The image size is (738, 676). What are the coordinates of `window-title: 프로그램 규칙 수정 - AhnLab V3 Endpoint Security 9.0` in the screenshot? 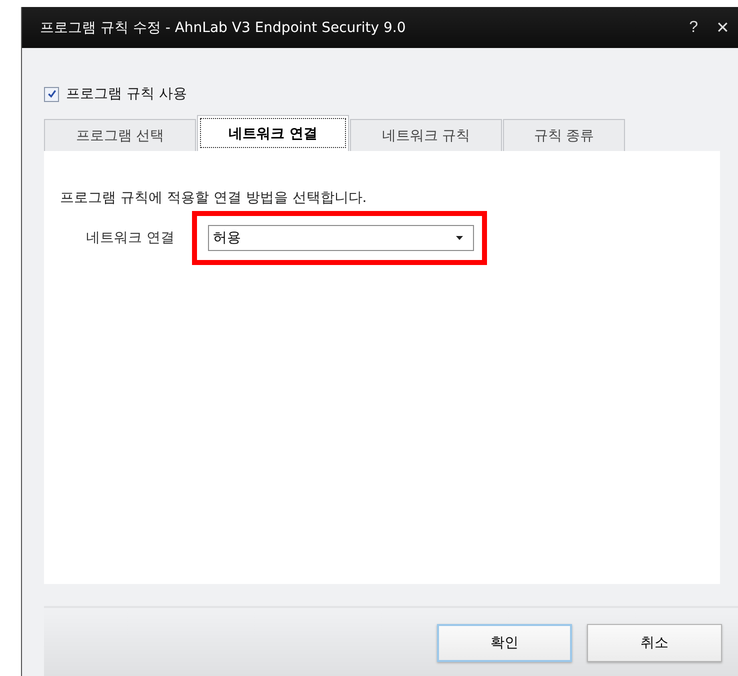 It's located at (223, 27).